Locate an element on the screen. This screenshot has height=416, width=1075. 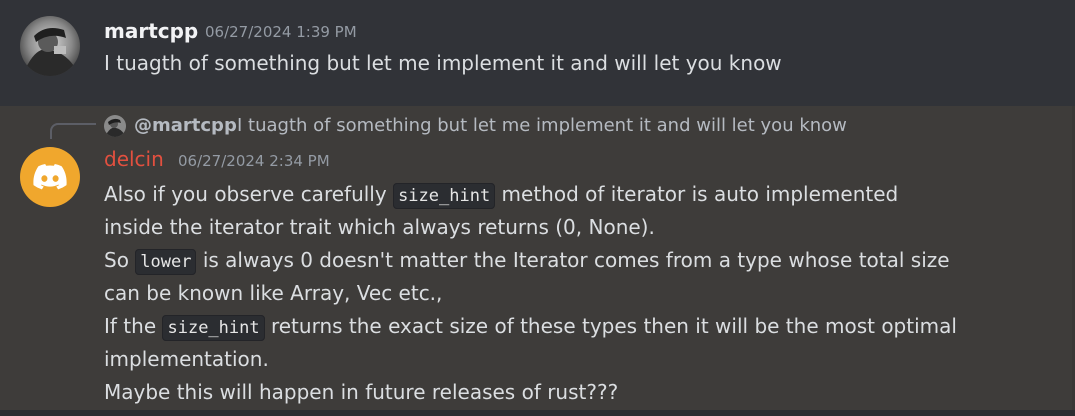
inline-code: lower is located at coordinates (166, 262).